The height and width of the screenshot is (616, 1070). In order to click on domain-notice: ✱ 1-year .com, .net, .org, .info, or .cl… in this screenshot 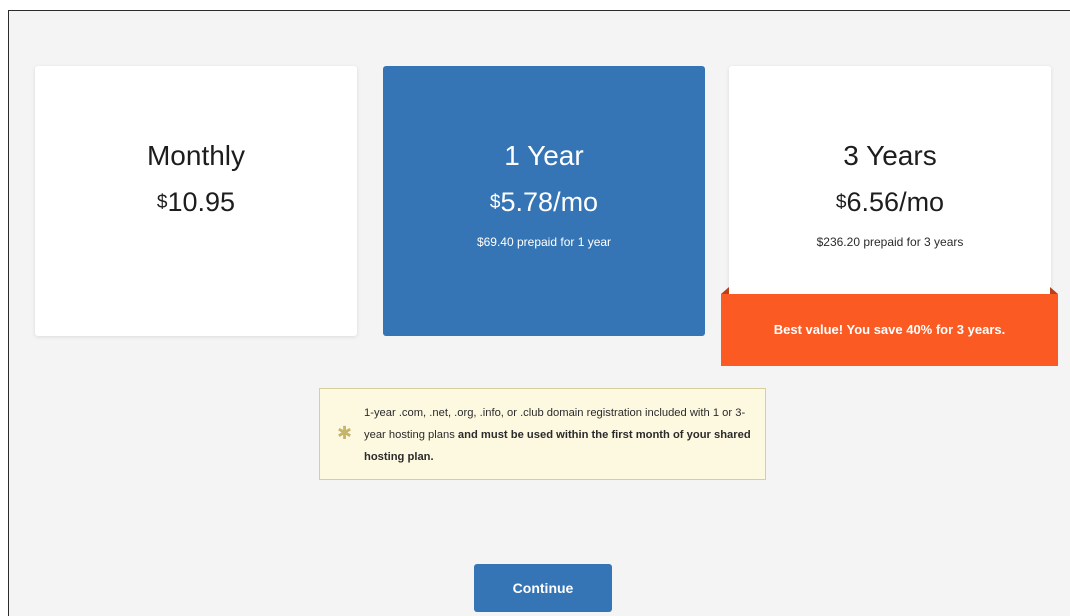, I will do `click(542, 434)`.